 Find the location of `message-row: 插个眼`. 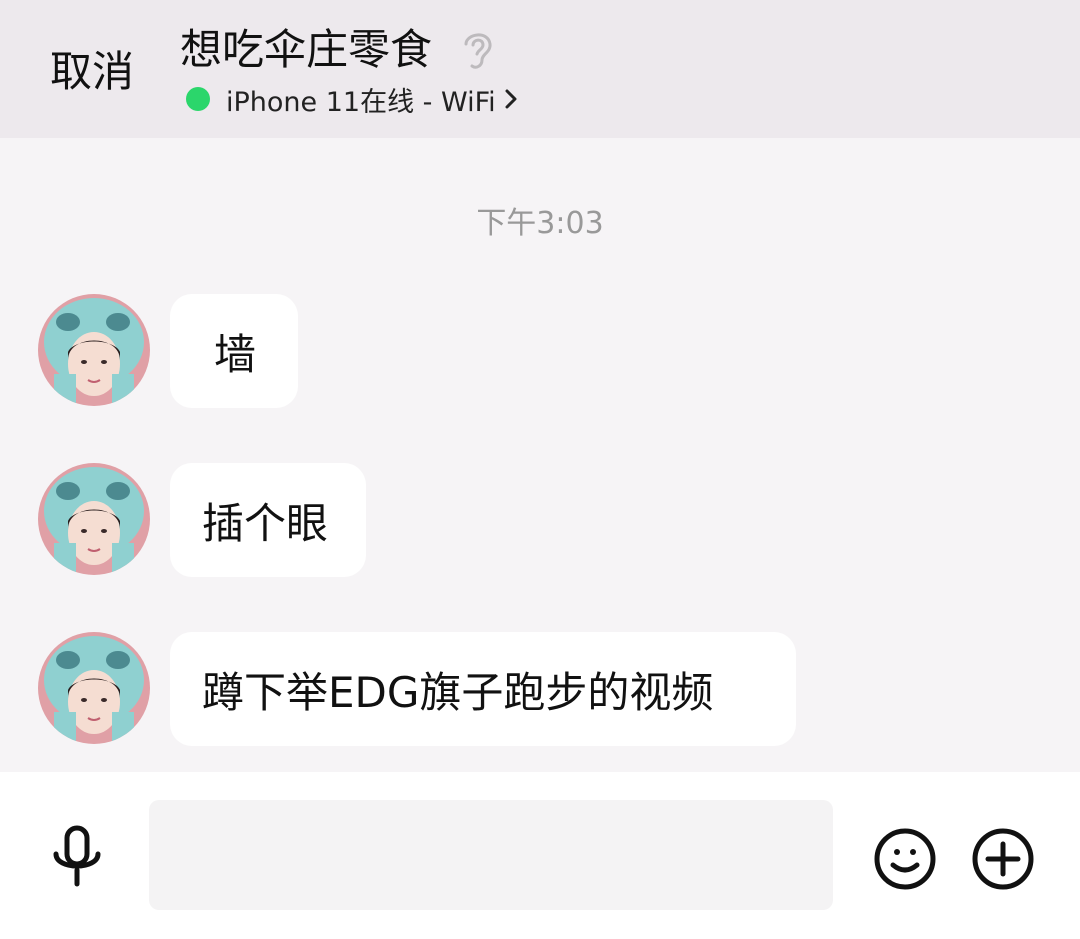

message-row: 插个眼 is located at coordinates (540, 520).